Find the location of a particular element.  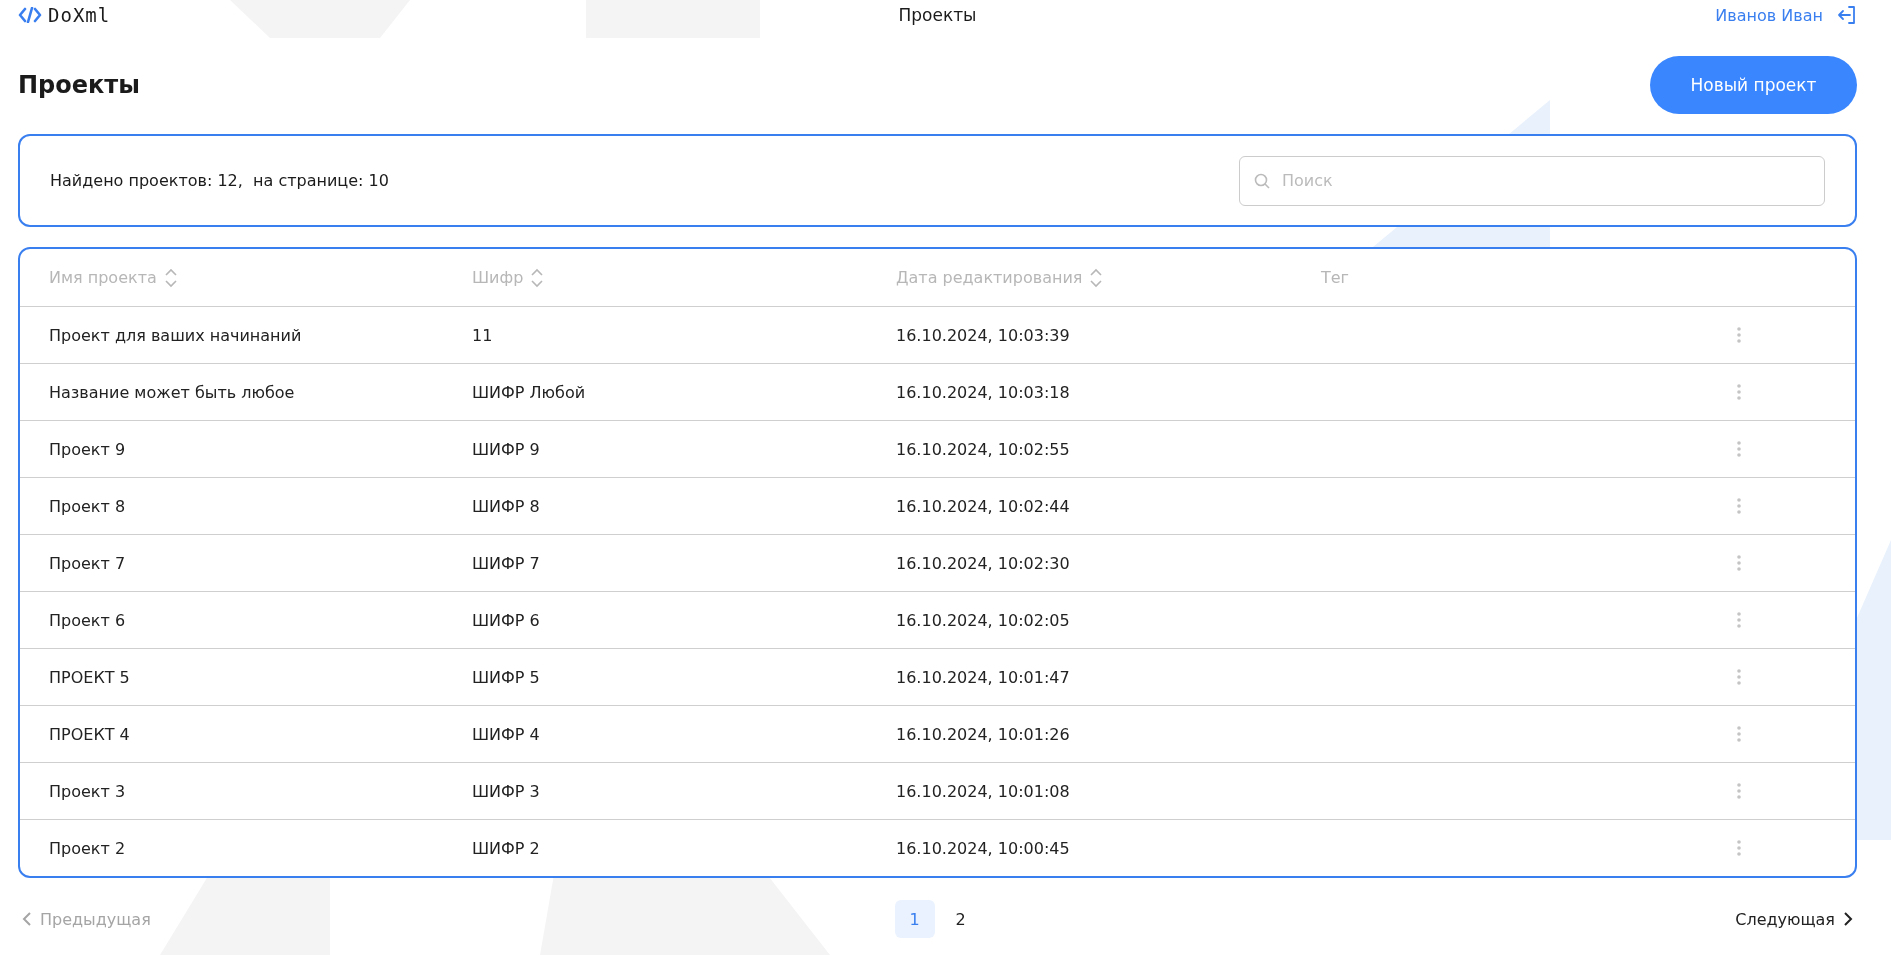

table-cell-text: 16.10.2024, 10:02:30 is located at coordinates (983, 563).